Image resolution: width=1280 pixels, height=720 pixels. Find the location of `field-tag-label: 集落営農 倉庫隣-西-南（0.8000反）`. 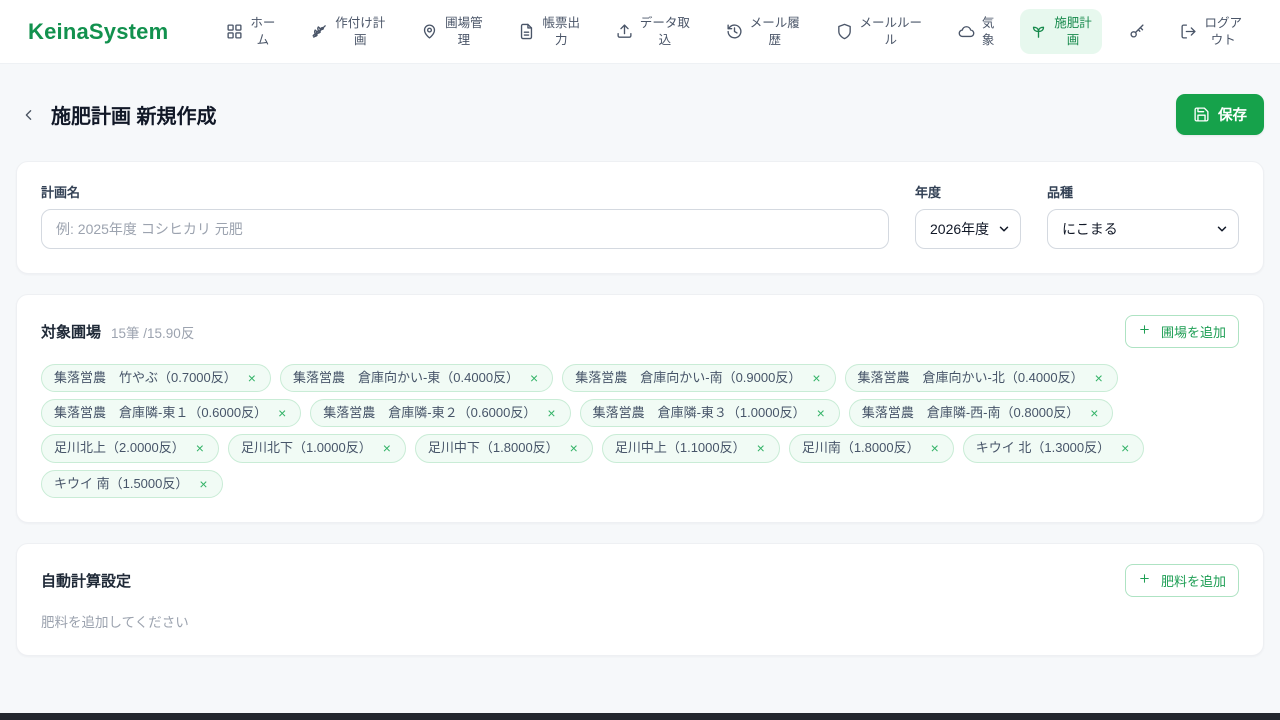

field-tag-label: 集落営農 倉庫隣-西-南（0.8000反） is located at coordinates (970, 413).